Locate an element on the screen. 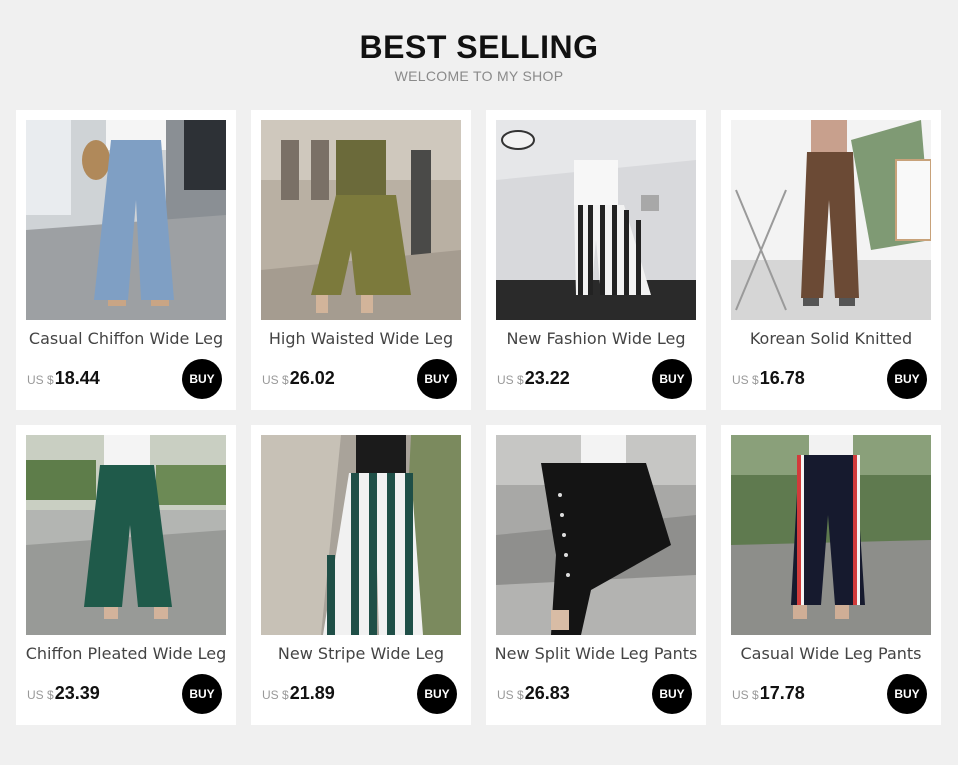 The height and width of the screenshot is (765, 958). product-card: Casual Chiffon Wide Leg US $18.44 BUY is located at coordinates (126, 260).